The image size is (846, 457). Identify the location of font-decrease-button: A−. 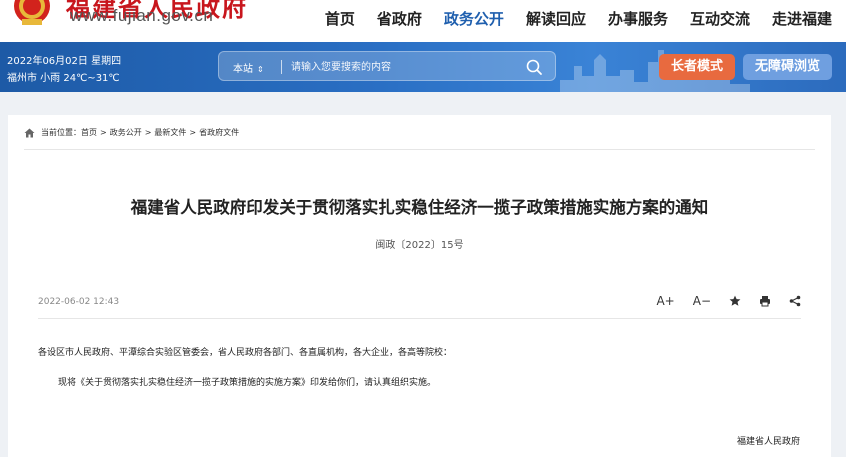
(702, 301).